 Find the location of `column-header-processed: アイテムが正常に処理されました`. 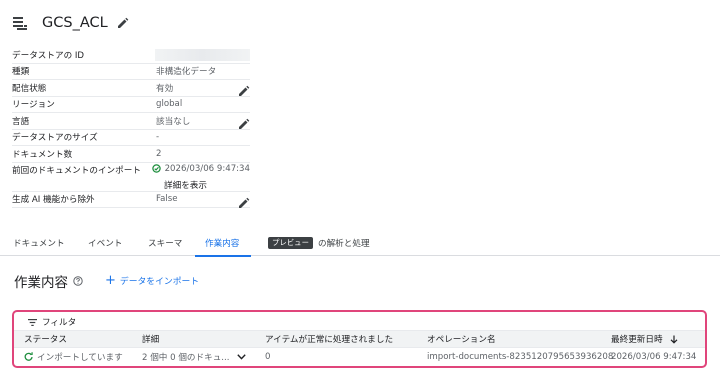

column-header-processed: アイテムが正常に処理されました is located at coordinates (329, 339).